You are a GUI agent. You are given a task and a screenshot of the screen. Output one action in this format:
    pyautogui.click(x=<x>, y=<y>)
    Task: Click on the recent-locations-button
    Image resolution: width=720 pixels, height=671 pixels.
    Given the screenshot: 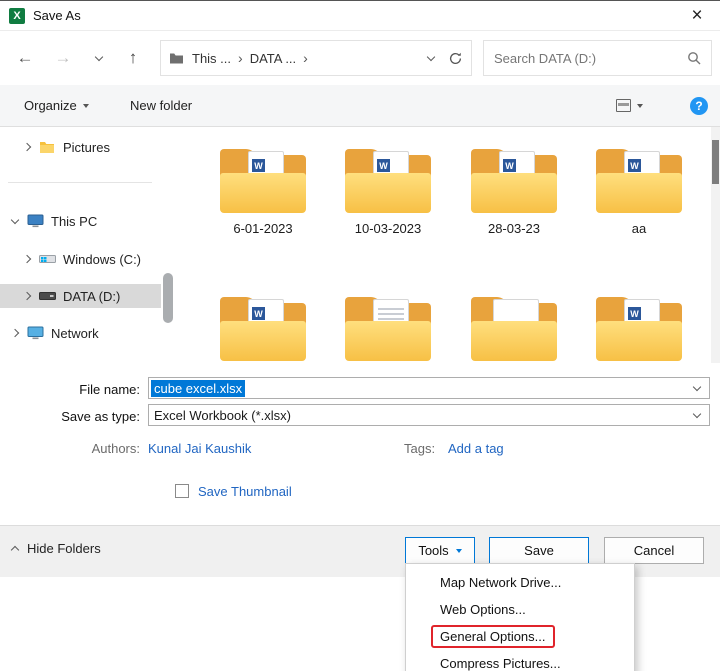 What is the action you would take?
    pyautogui.click(x=99, y=58)
    